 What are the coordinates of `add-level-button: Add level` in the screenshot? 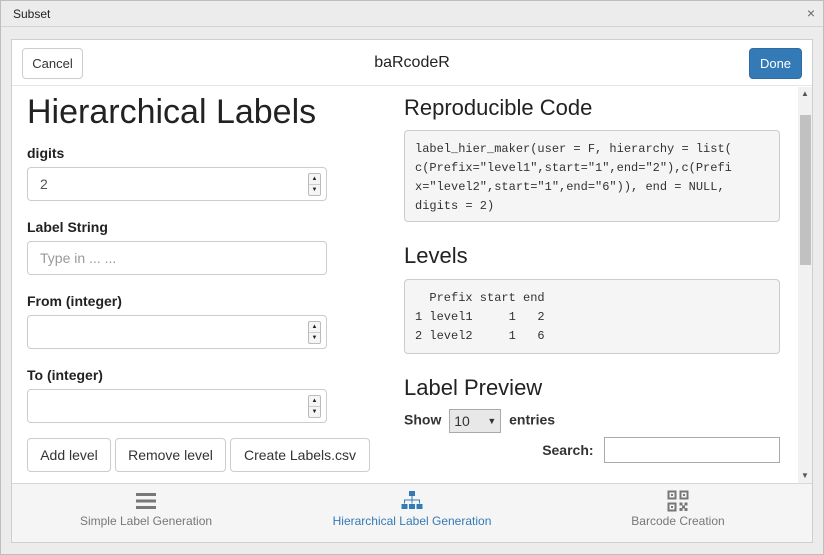 It's located at (69, 455).